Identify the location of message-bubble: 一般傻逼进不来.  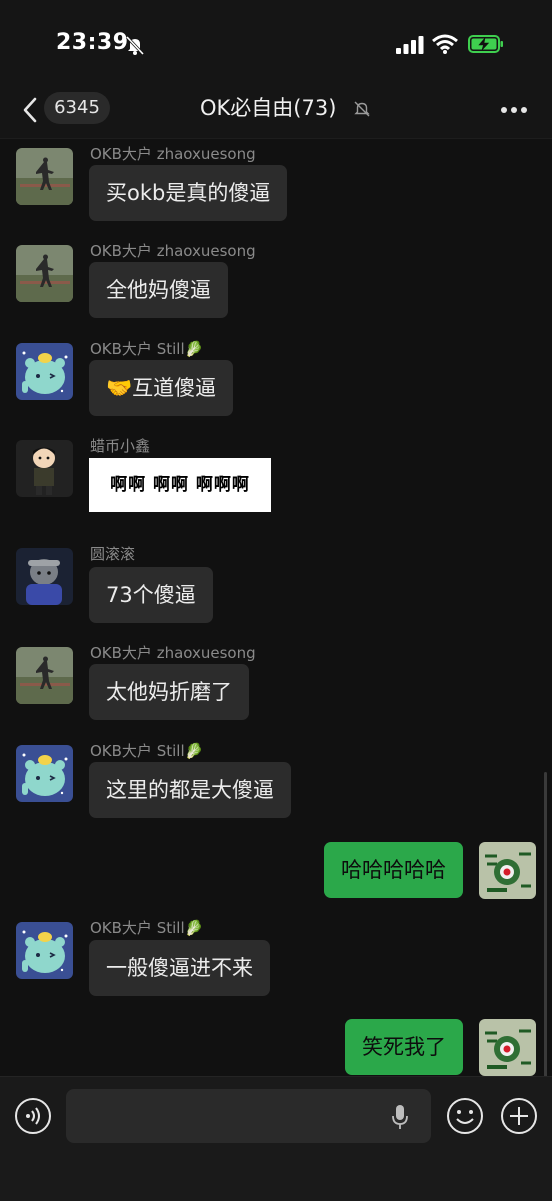
(179, 968).